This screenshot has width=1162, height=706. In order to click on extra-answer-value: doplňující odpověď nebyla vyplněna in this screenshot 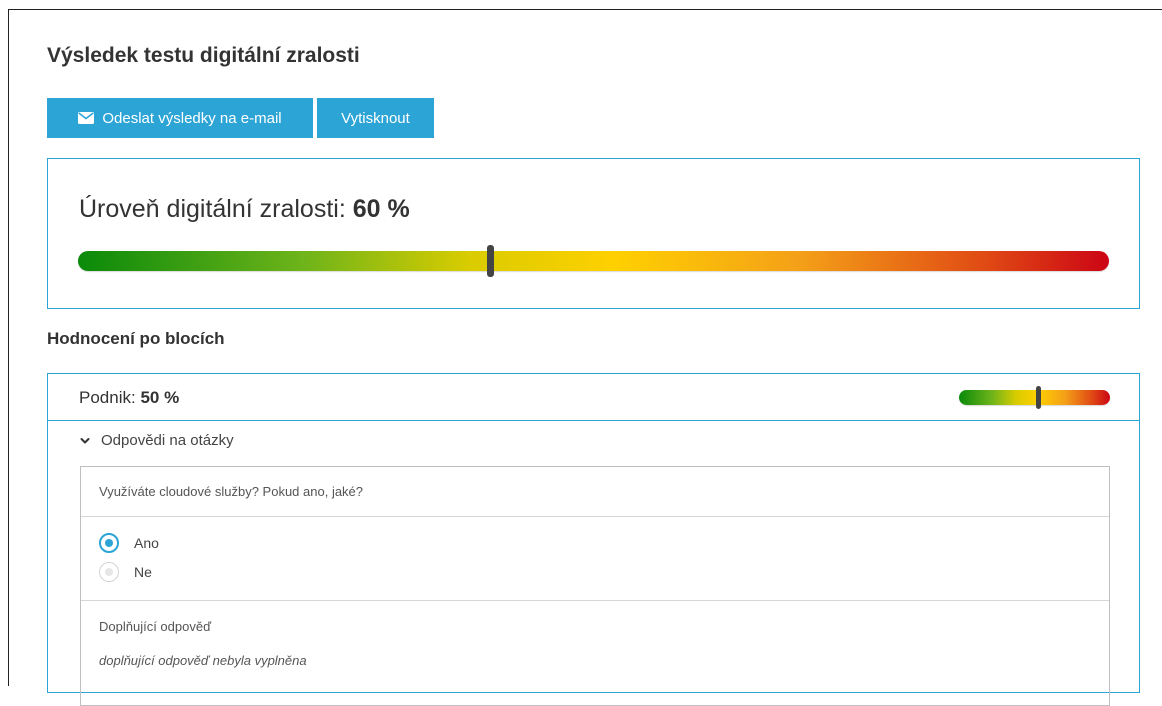, I will do `click(203, 660)`.